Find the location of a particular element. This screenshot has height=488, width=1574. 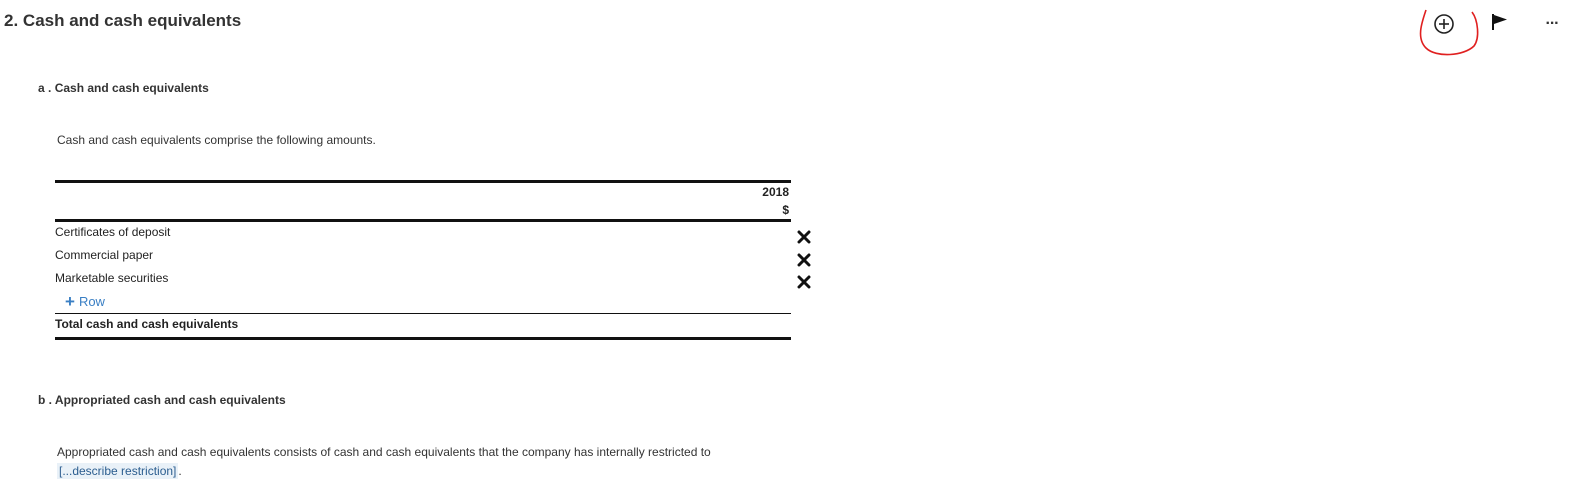

plus-icon: + is located at coordinates (70, 301).